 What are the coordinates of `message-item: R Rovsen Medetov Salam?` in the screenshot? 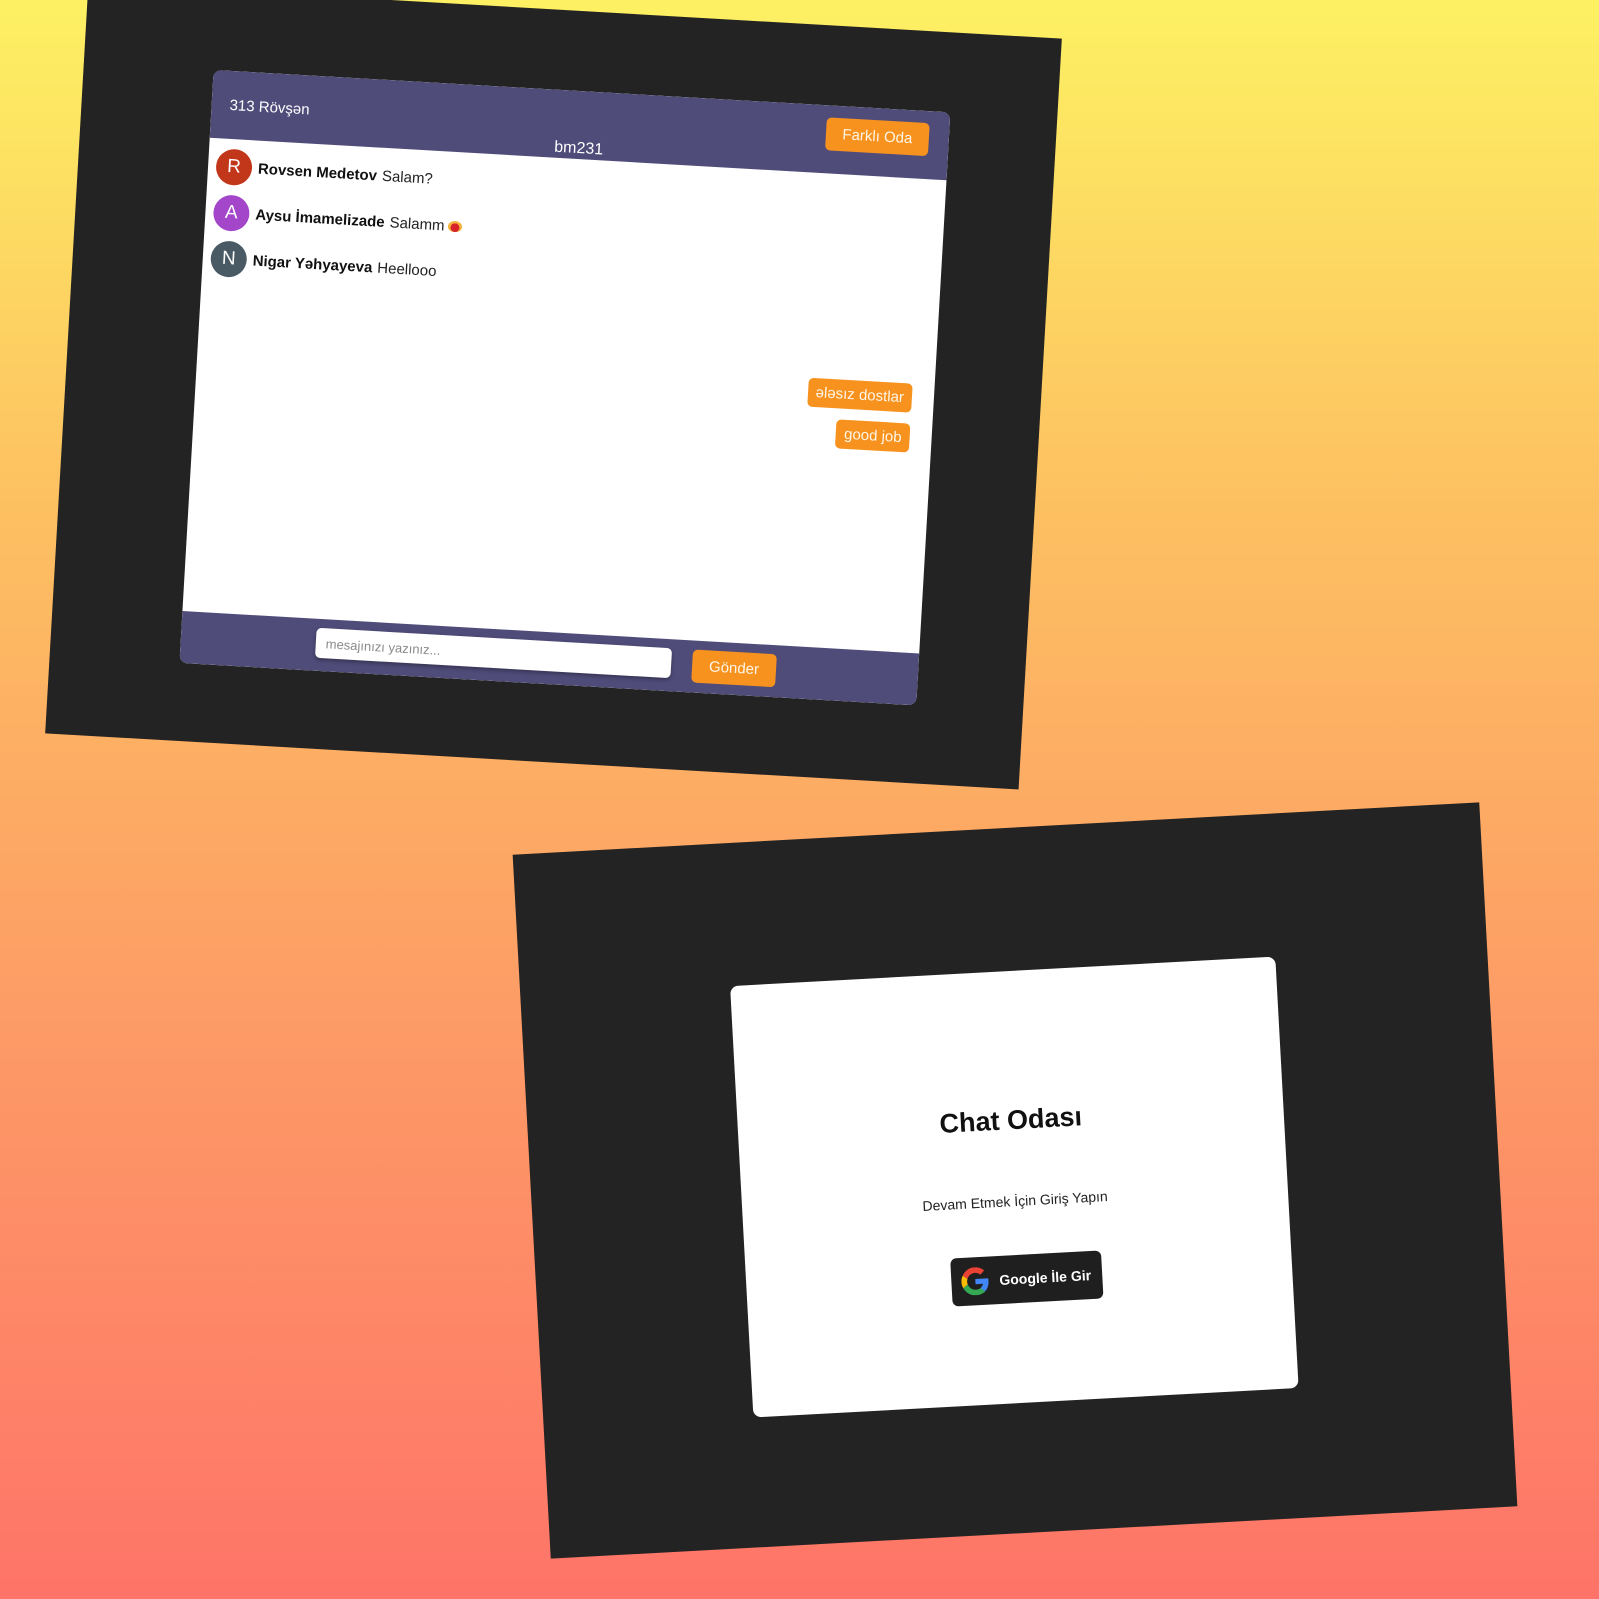 It's located at (324, 172).